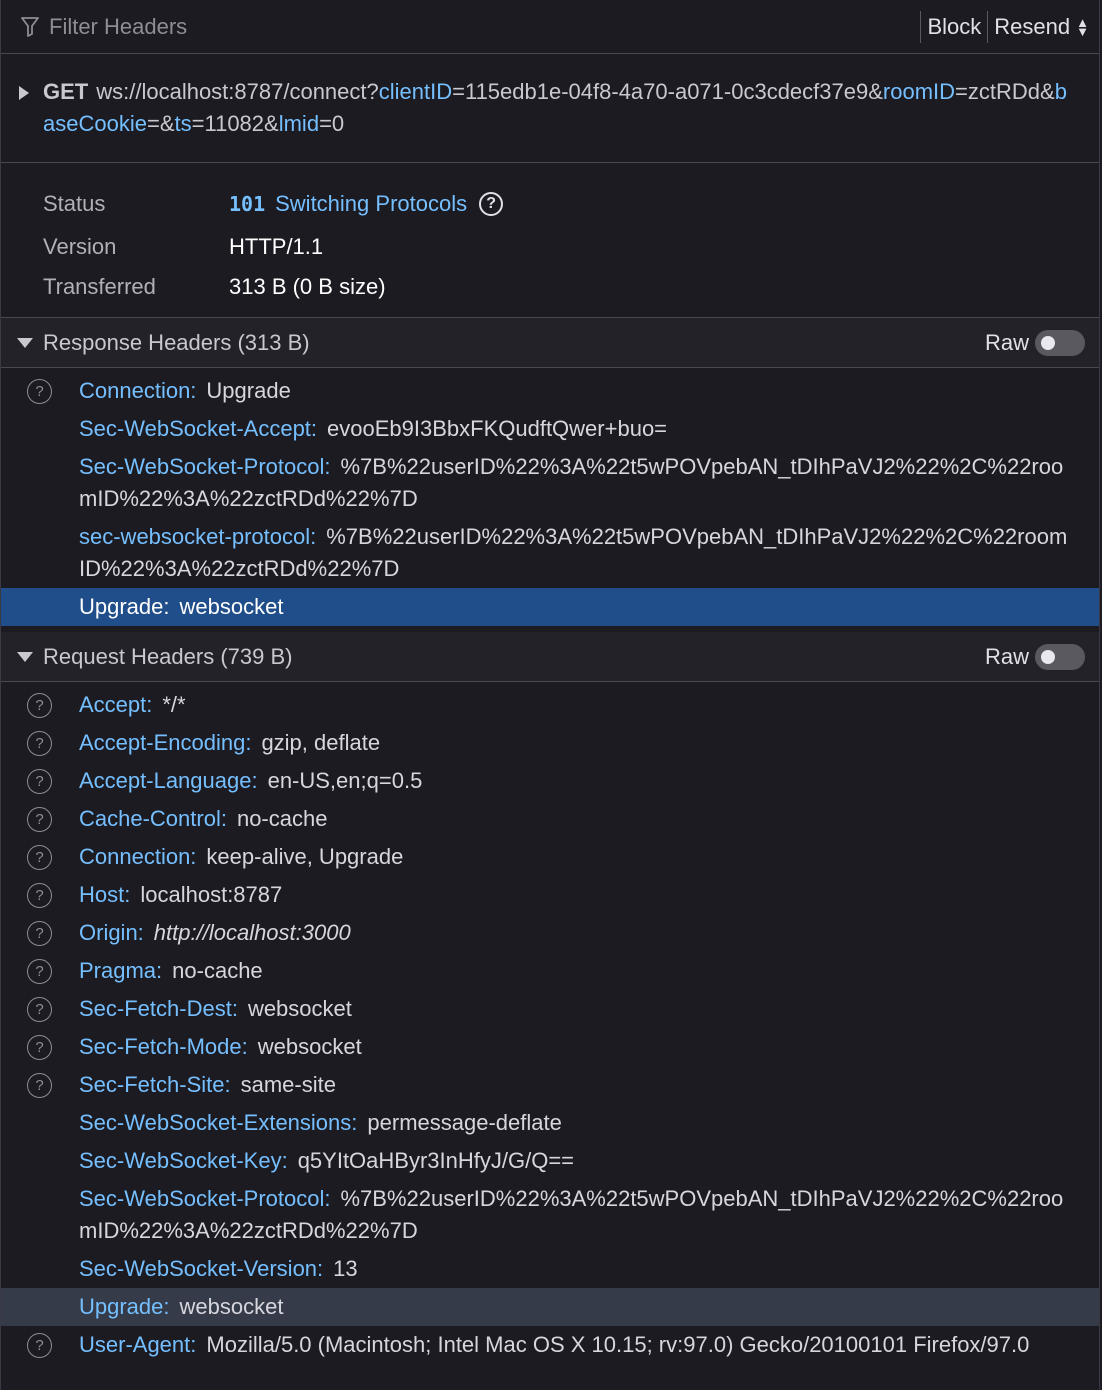 Image resolution: width=1102 pixels, height=1390 pixels. I want to click on header-value: evooEb9I3BbxFKQudftQwer+buo=, so click(497, 428).